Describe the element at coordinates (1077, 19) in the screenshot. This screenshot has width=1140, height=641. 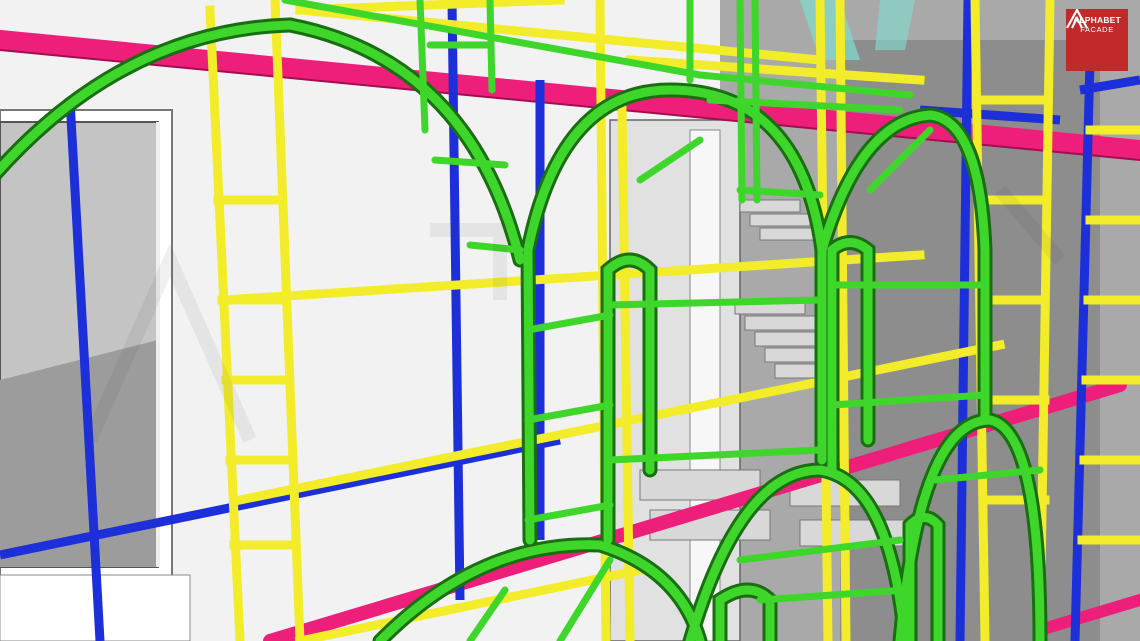
I see `alphabet-logo-icon` at that location.